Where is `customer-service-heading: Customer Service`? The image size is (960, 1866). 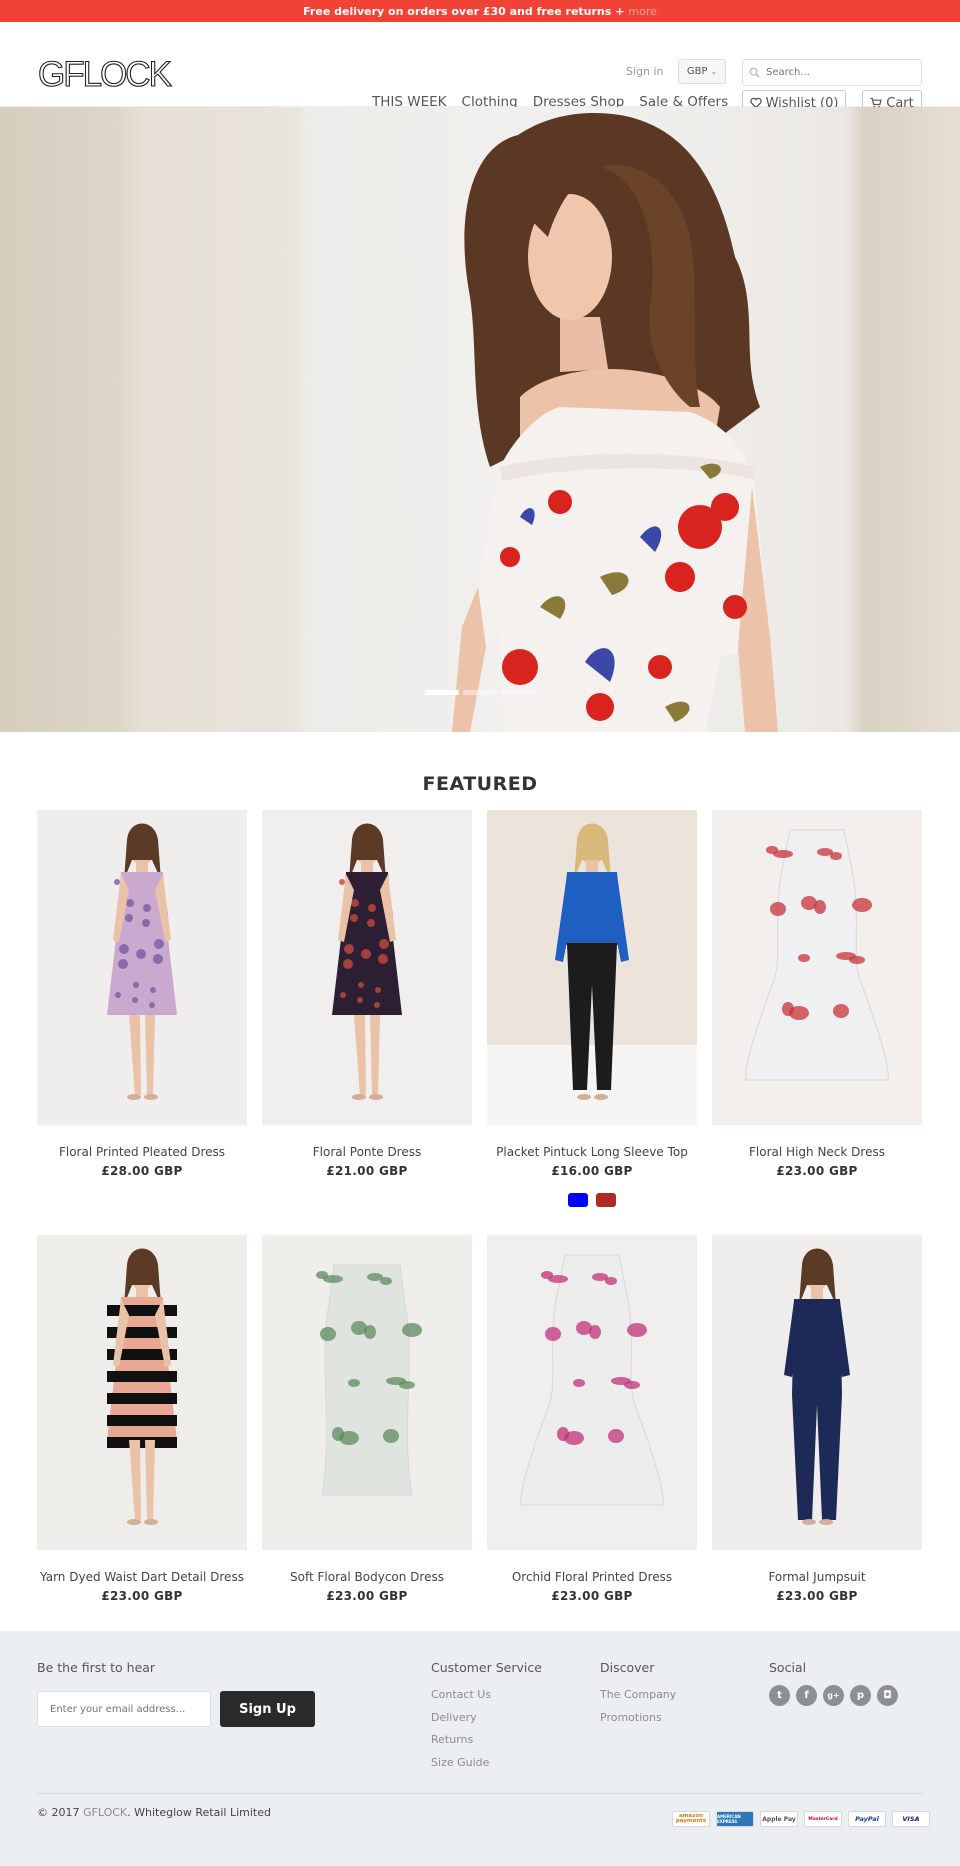
customer-service-heading: Customer Service is located at coordinates (486, 1667).